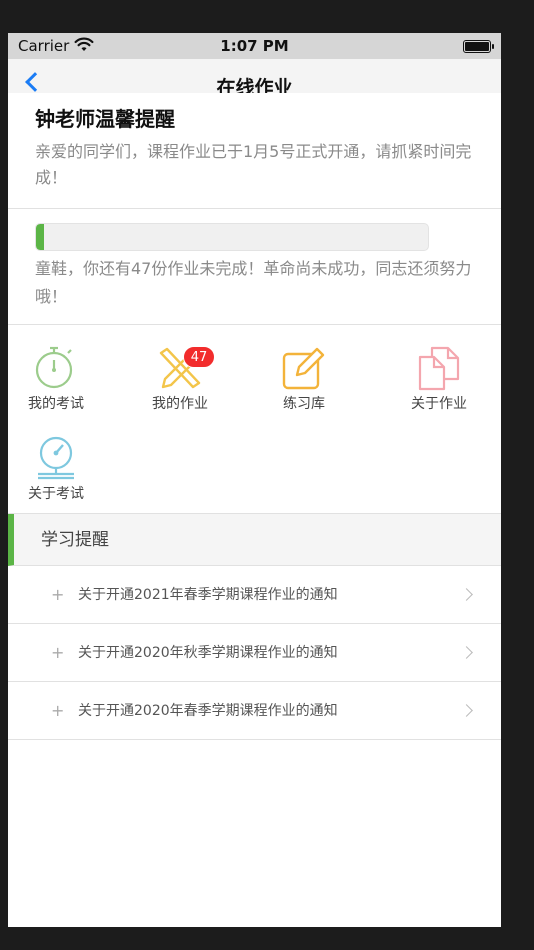  Describe the element at coordinates (253, 164) in the screenshot. I see `notice-text: 亲爱的同学们，课程作业已于1月5号正式开通，请抓紧时间完成！` at that location.